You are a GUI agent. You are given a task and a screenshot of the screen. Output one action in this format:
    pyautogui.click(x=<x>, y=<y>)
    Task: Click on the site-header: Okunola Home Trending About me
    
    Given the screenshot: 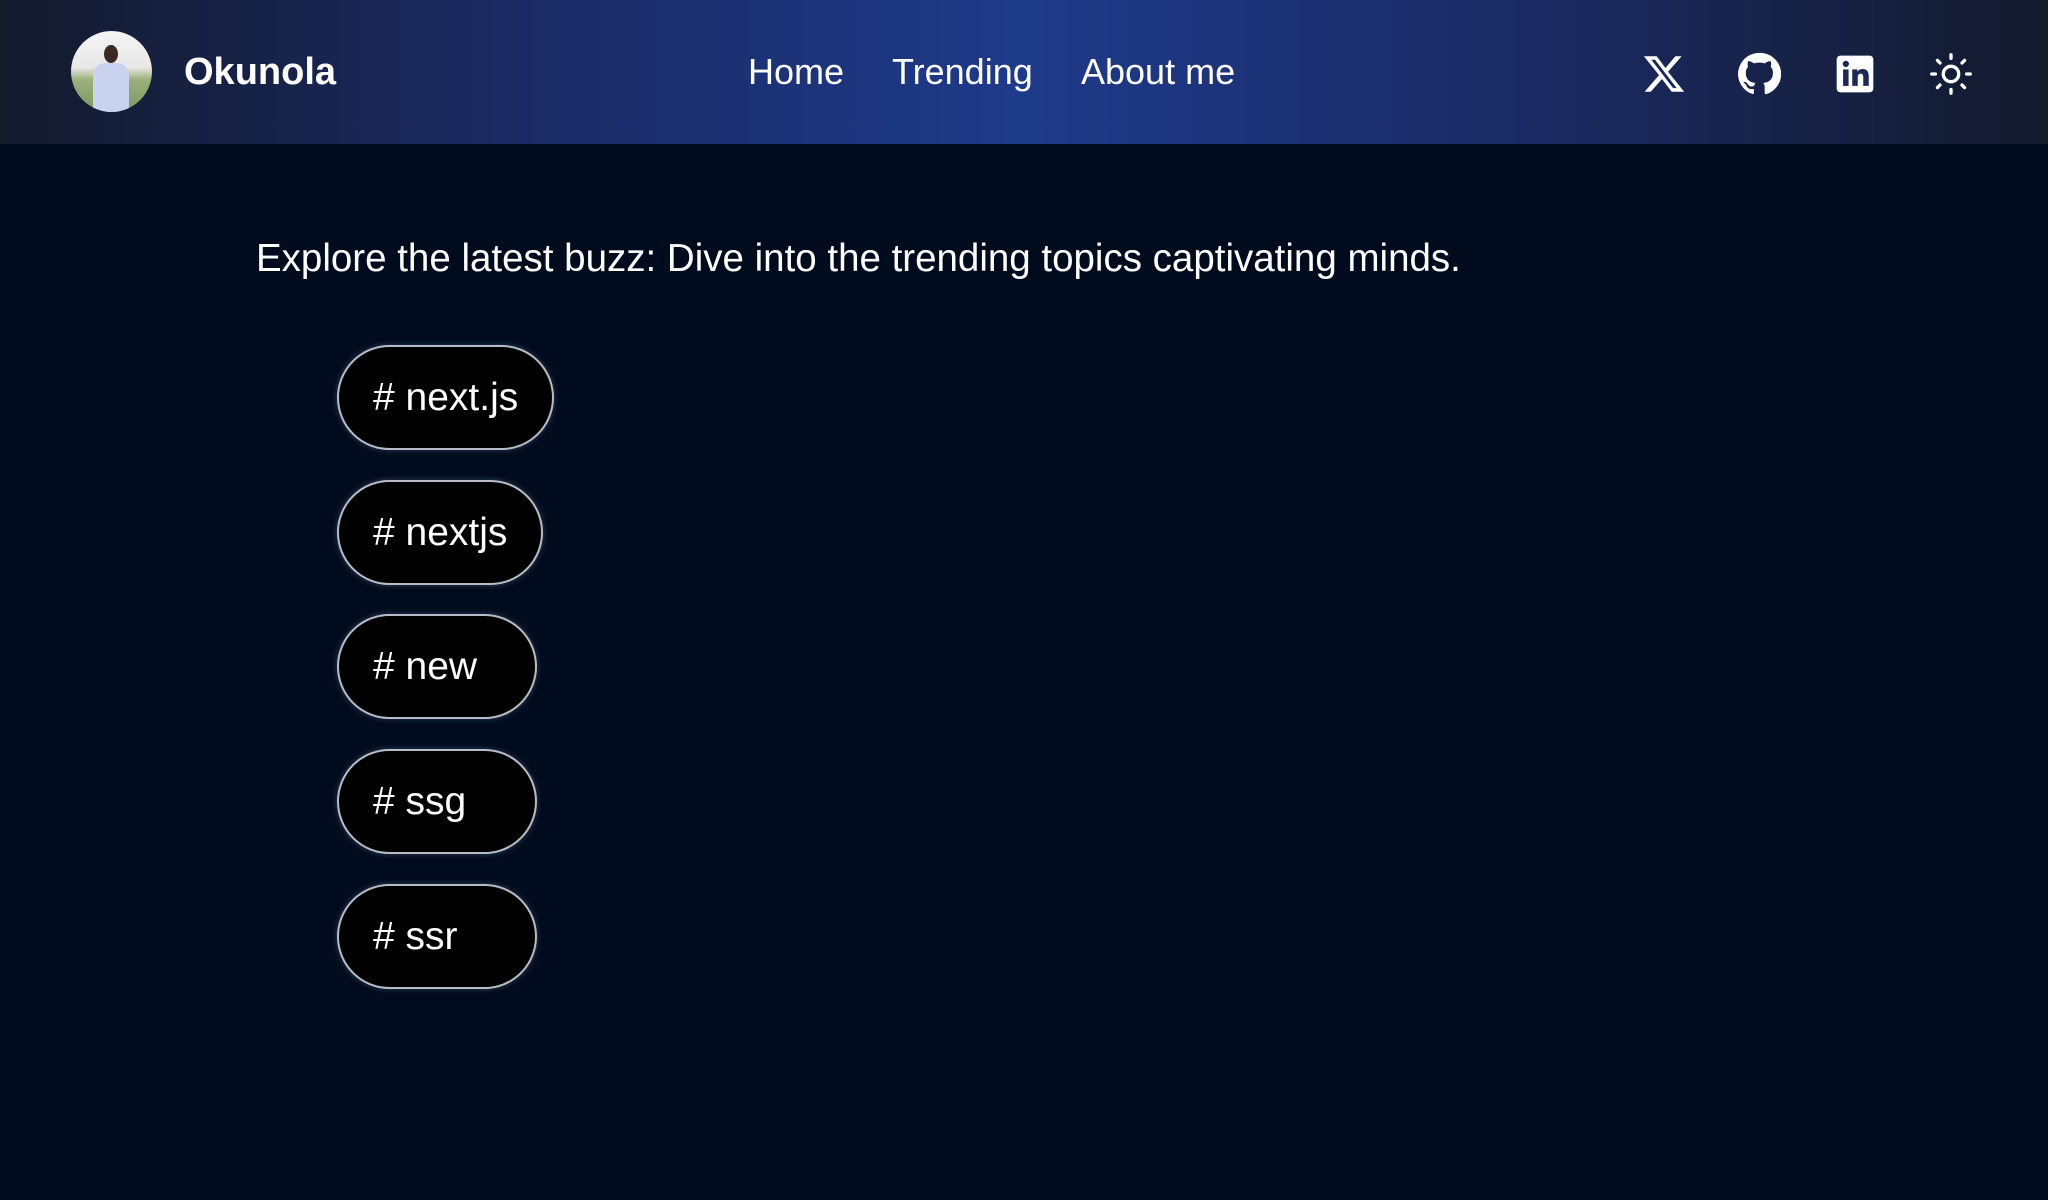 What is the action you would take?
    pyautogui.click(x=1024, y=72)
    